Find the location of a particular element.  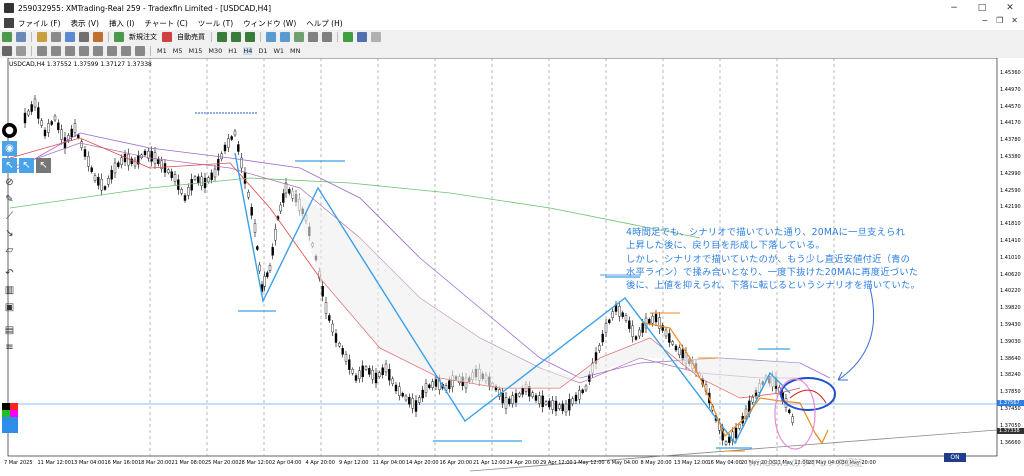

lock-icon: ▣ is located at coordinates (9, 307).